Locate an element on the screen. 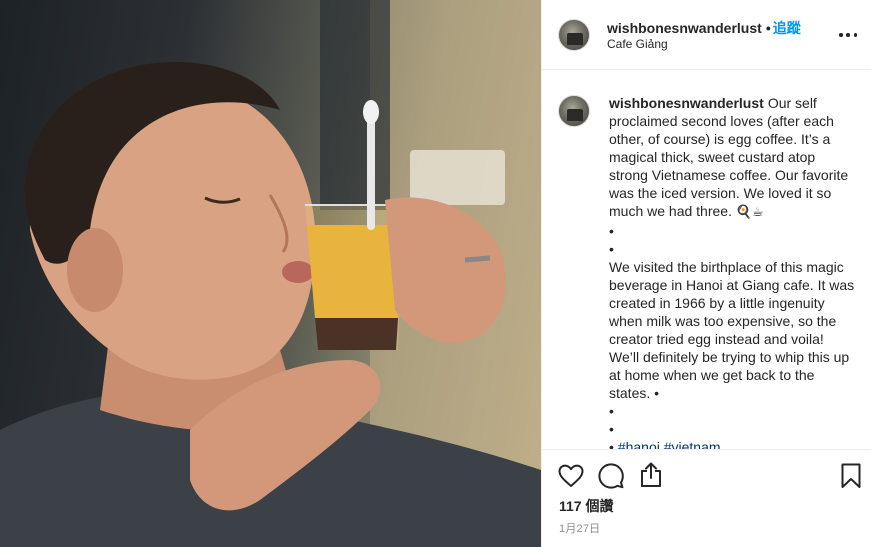  hashtag-link: #hanoi is located at coordinates (639, 444).